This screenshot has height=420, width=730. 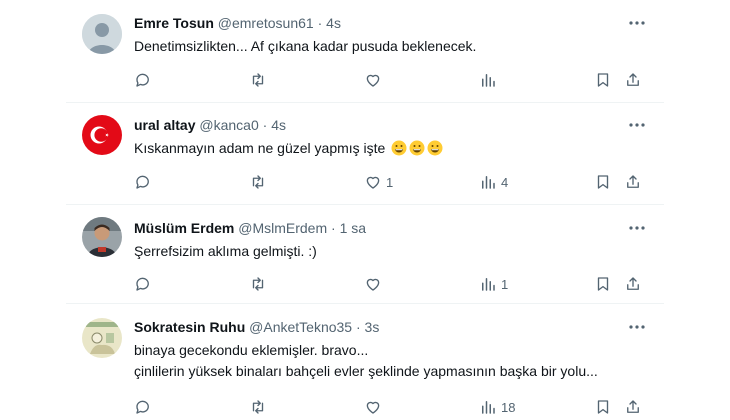 I want to click on person-photo-icon, so click(x=102, y=237).